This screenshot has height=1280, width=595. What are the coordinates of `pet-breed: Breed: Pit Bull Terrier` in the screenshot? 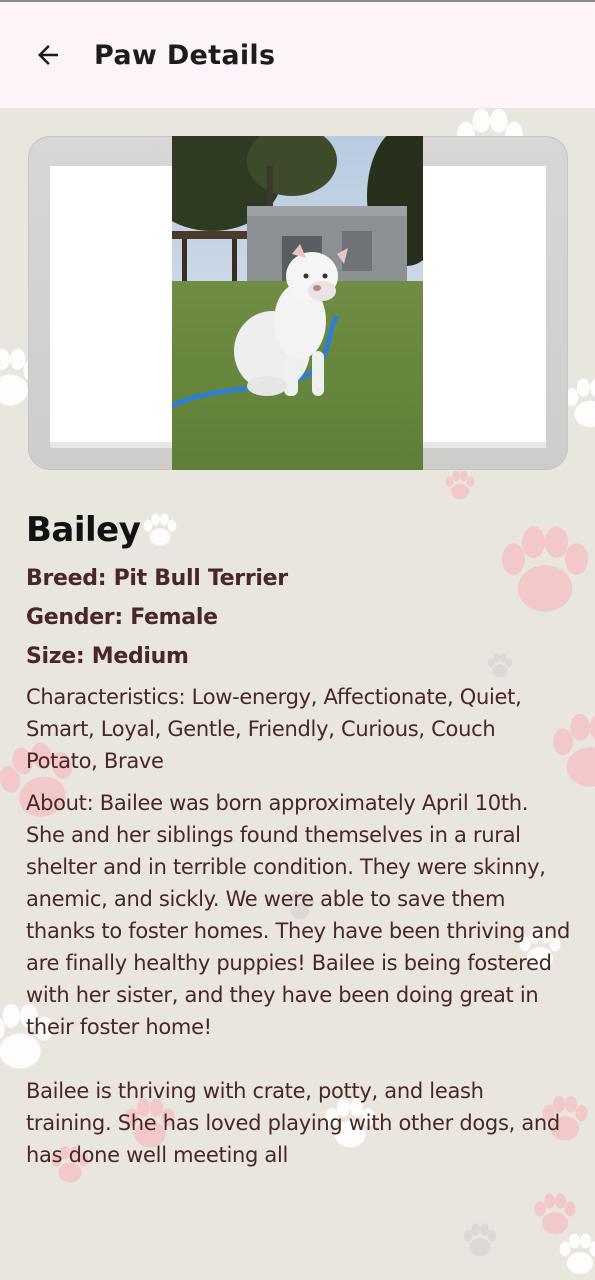 It's located at (157, 578).